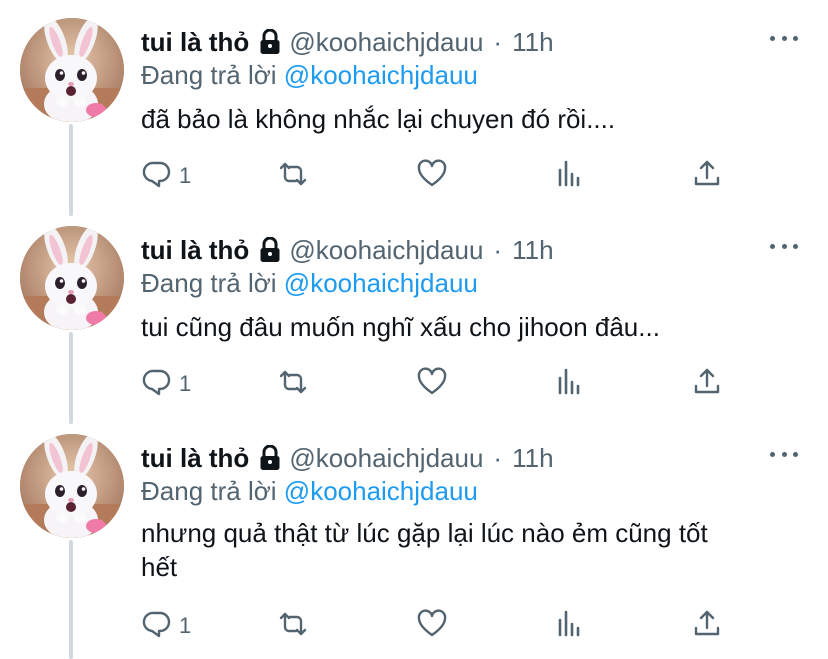  Describe the element at coordinates (159, 567) in the screenshot. I see `tweet-text-line: hết` at that location.